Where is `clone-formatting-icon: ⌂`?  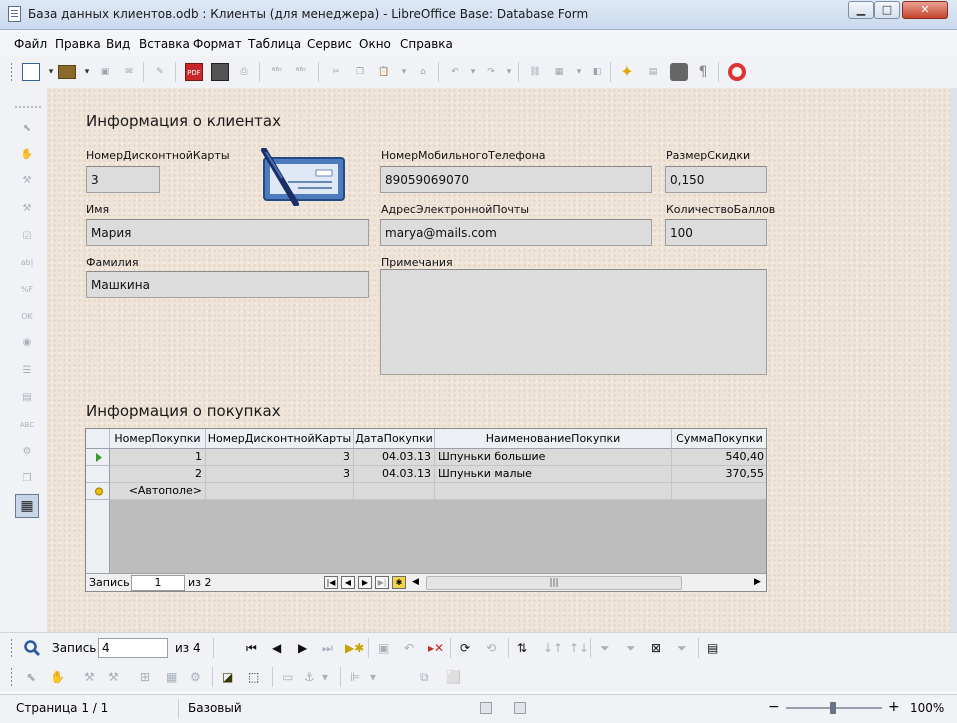
clone-formatting-icon: ⌂ is located at coordinates (423, 72).